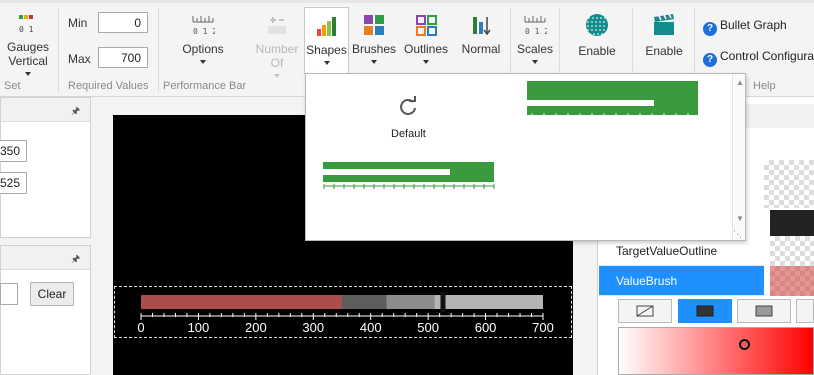  Describe the element at coordinates (426, 25) in the screenshot. I see `outlines-palette-icon` at that location.